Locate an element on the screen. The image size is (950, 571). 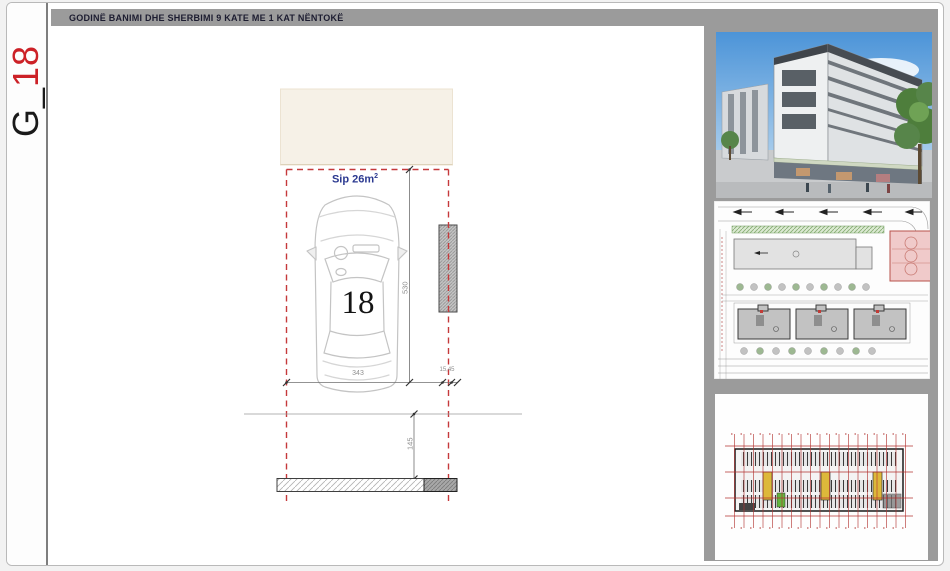
bottom-wall is located at coordinates (367, 485).